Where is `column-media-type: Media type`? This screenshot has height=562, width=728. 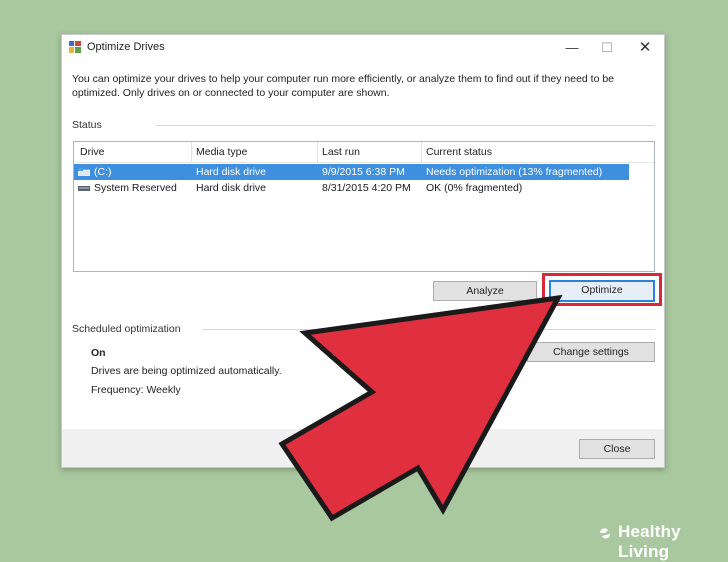
column-media-type: Media type is located at coordinates (221, 152).